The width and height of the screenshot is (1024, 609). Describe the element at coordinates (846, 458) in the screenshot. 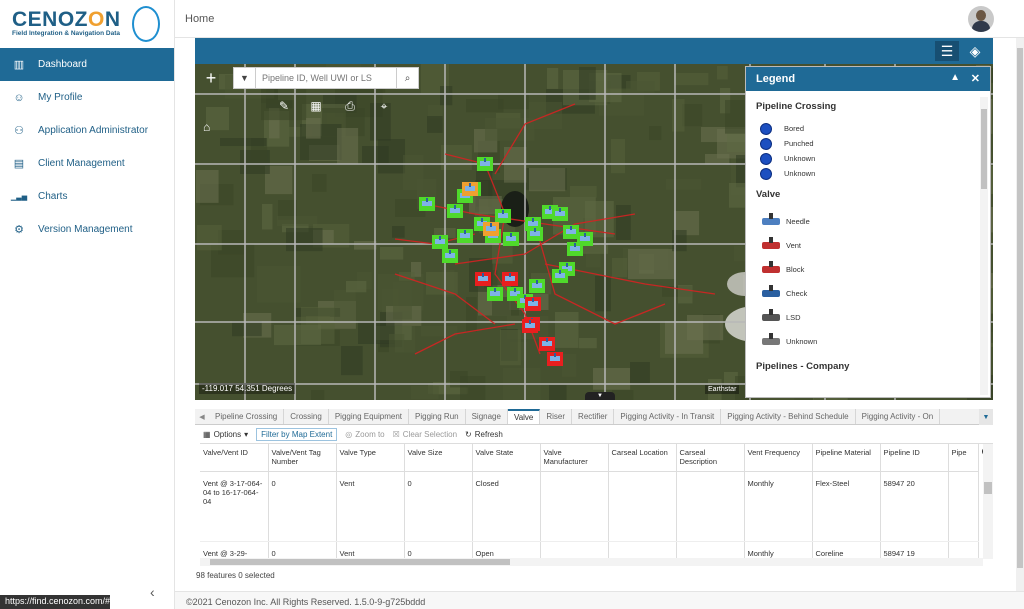

I see `column-header: Pipeline Material` at that location.